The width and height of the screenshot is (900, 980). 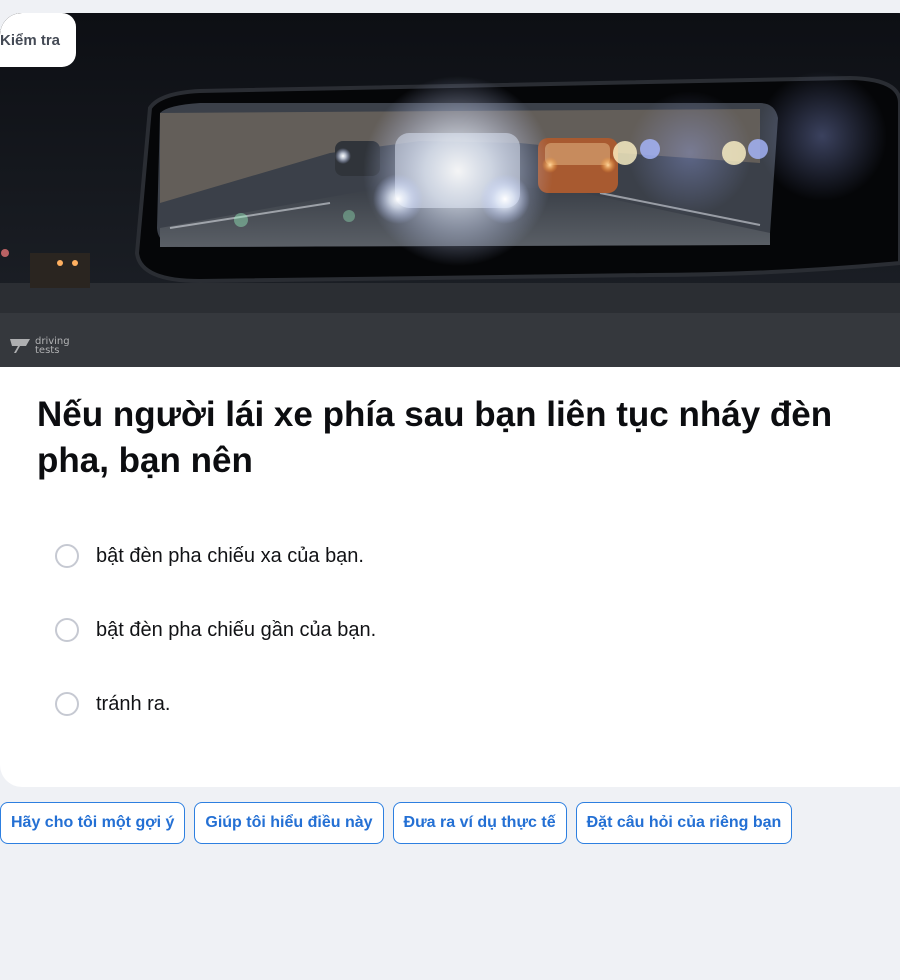 I want to click on ask-own-question-button: Đặt câu hỏi của riêng bạn, so click(x=684, y=823).